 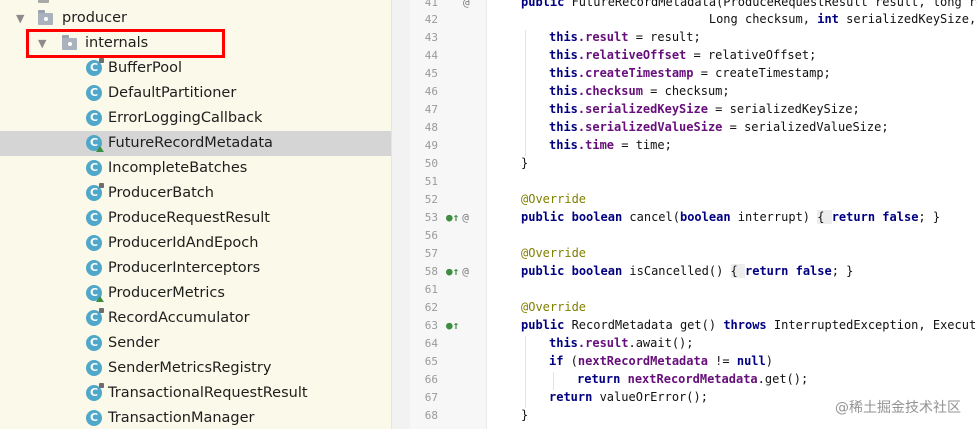 What do you see at coordinates (195, 18) in the screenshot?
I see `tree-package-producer: ▼ producer` at bounding box center [195, 18].